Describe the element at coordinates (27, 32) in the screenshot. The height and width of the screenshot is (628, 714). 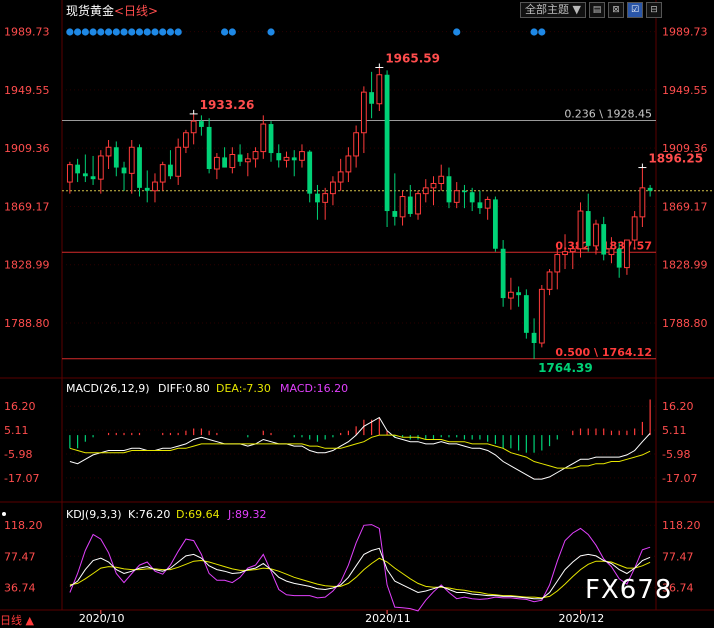
I see `y-tick-label-left: 1989.73` at that location.